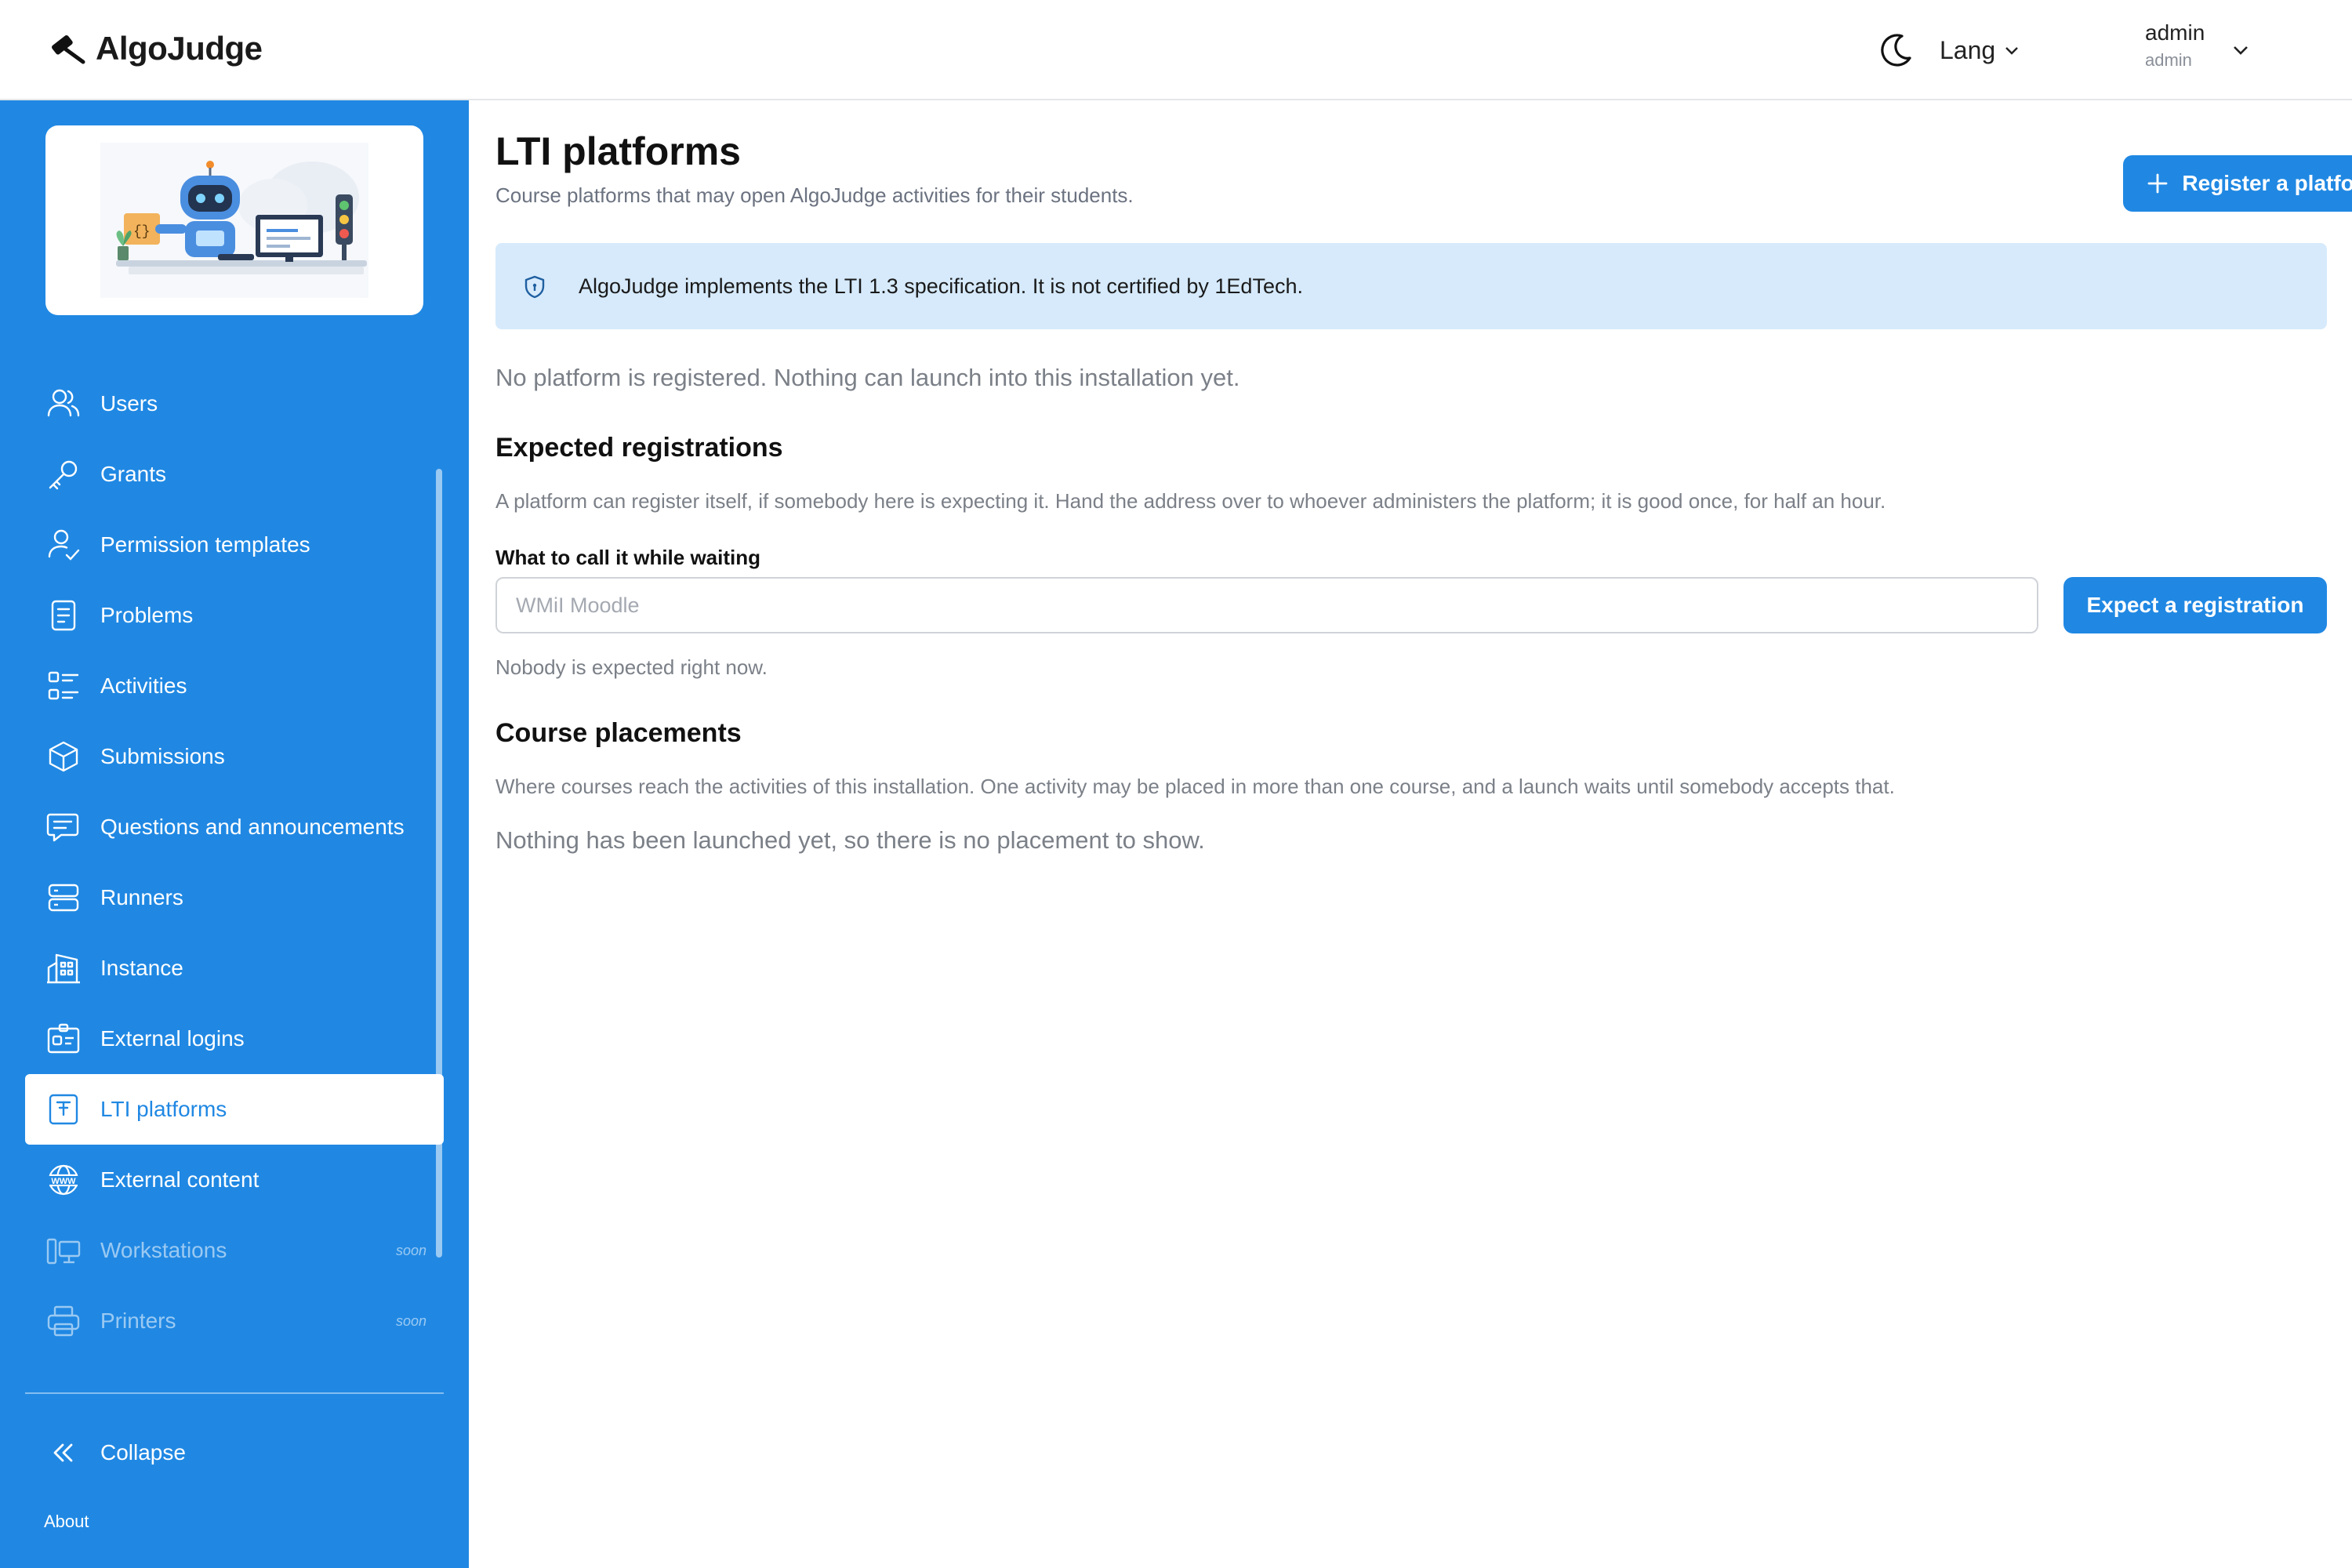 The width and height of the screenshot is (2352, 1568). What do you see at coordinates (63, 403) in the screenshot?
I see `users-icon` at bounding box center [63, 403].